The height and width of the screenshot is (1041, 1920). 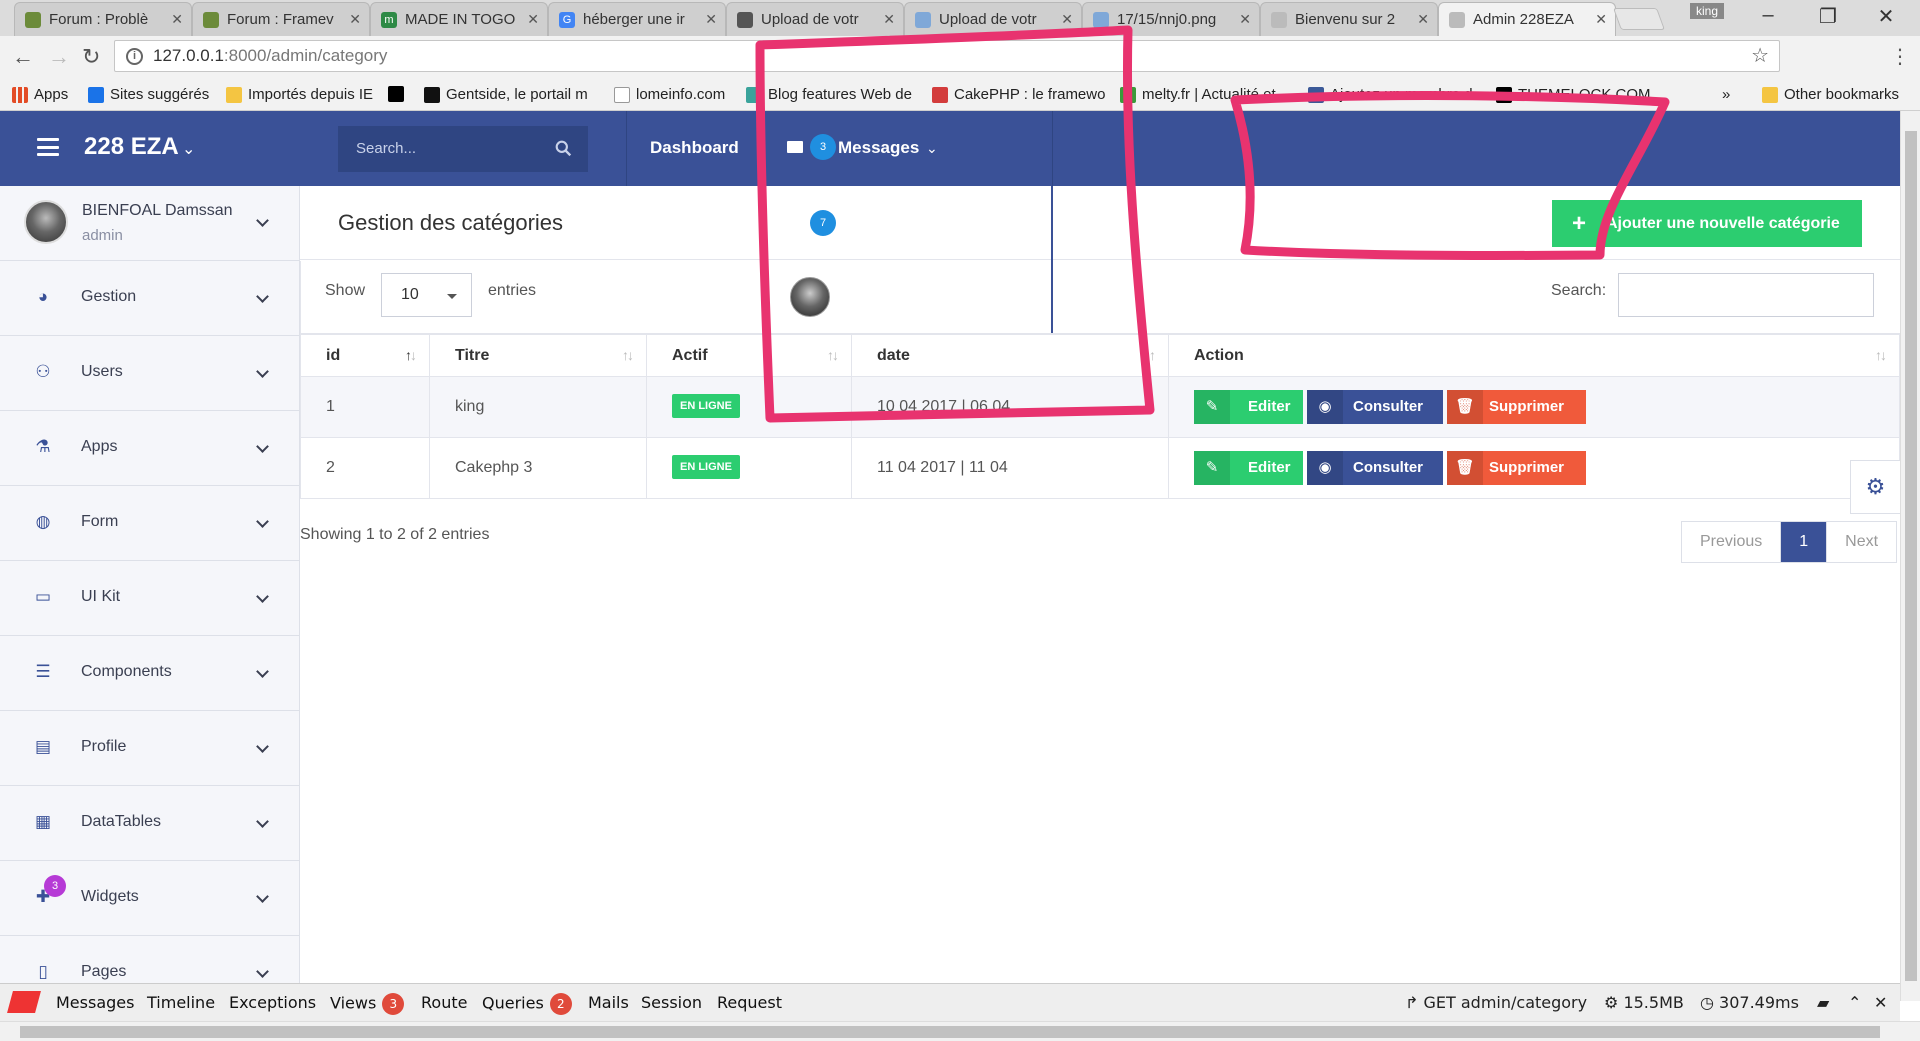 I want to click on address-bar: i 127.0.0.1:8000/admin/category ☆, so click(x=947, y=56).